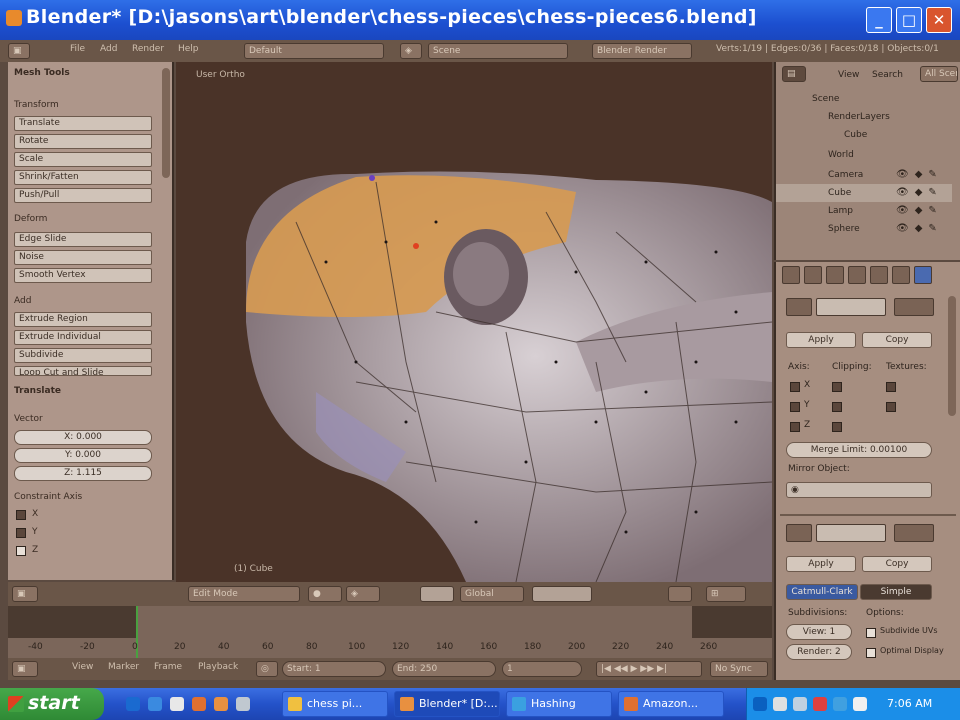 The image size is (960, 720). I want to click on menu-help: Help, so click(188, 49).